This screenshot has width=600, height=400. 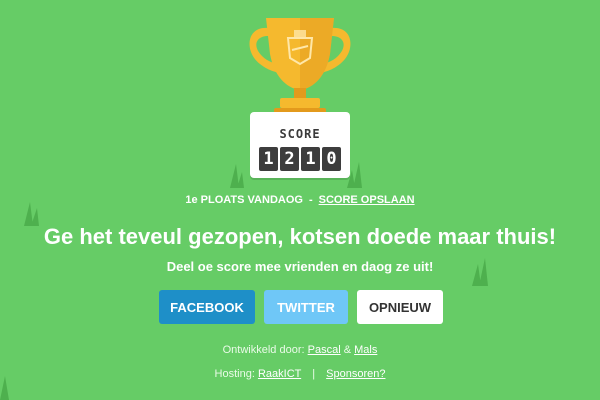 I want to click on twitter-share-button: TWITTER, so click(x=306, y=307).